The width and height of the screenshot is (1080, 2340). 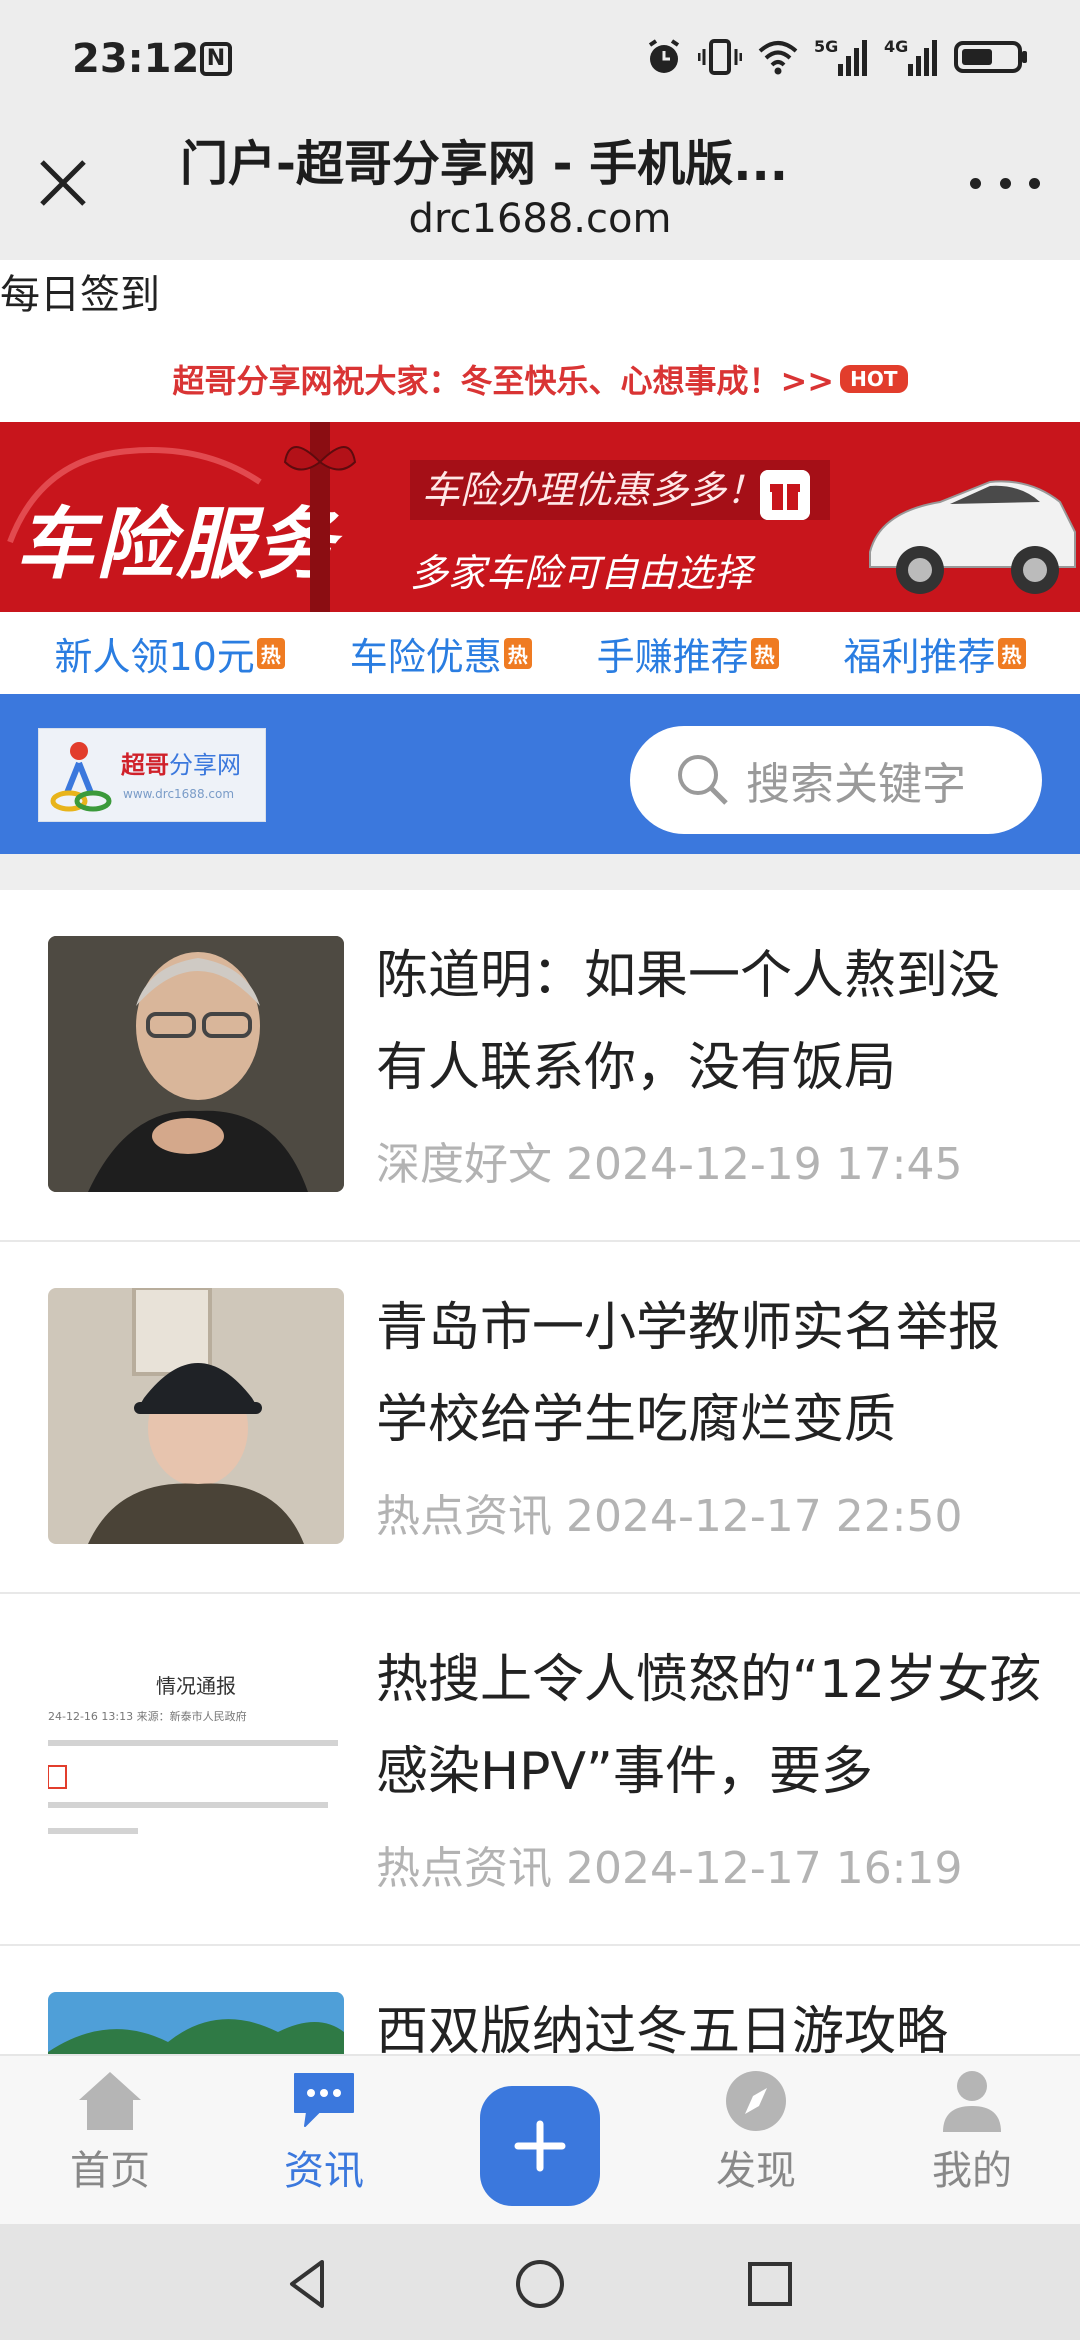 What do you see at coordinates (540, 774) in the screenshot?
I see `site-header: 超哥分享网 www.drc1688.com 搜索关键字` at bounding box center [540, 774].